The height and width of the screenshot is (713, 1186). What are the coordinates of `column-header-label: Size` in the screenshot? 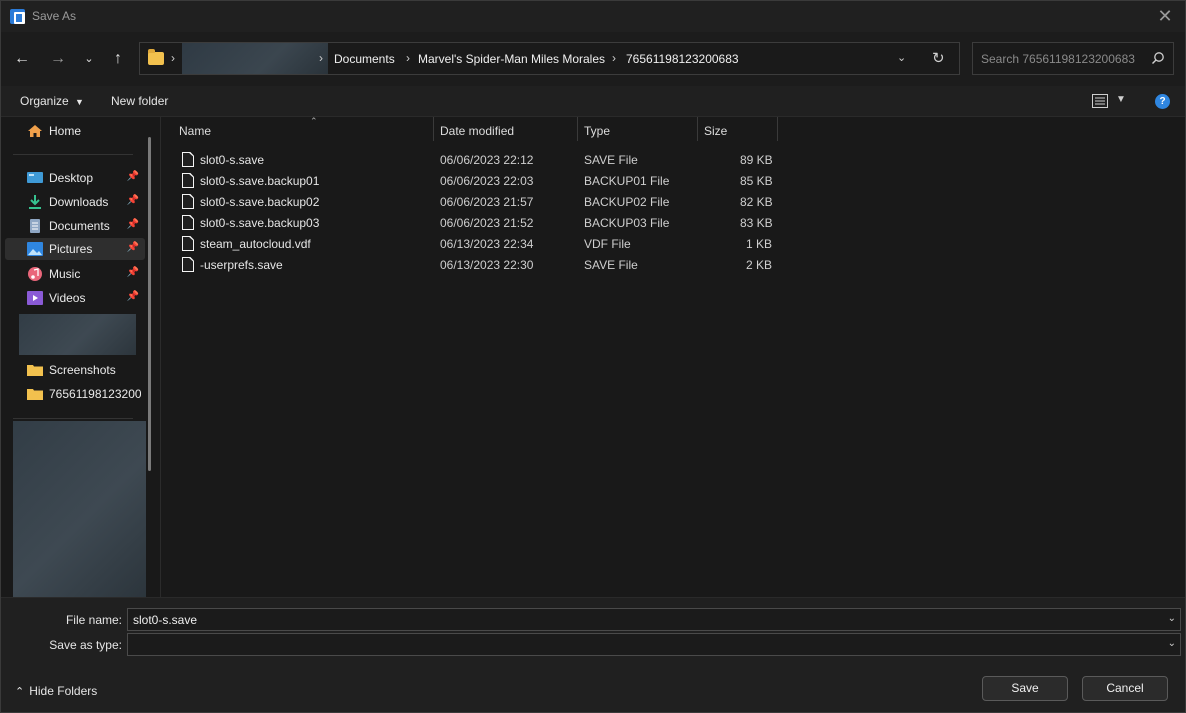 It's located at (716, 131).